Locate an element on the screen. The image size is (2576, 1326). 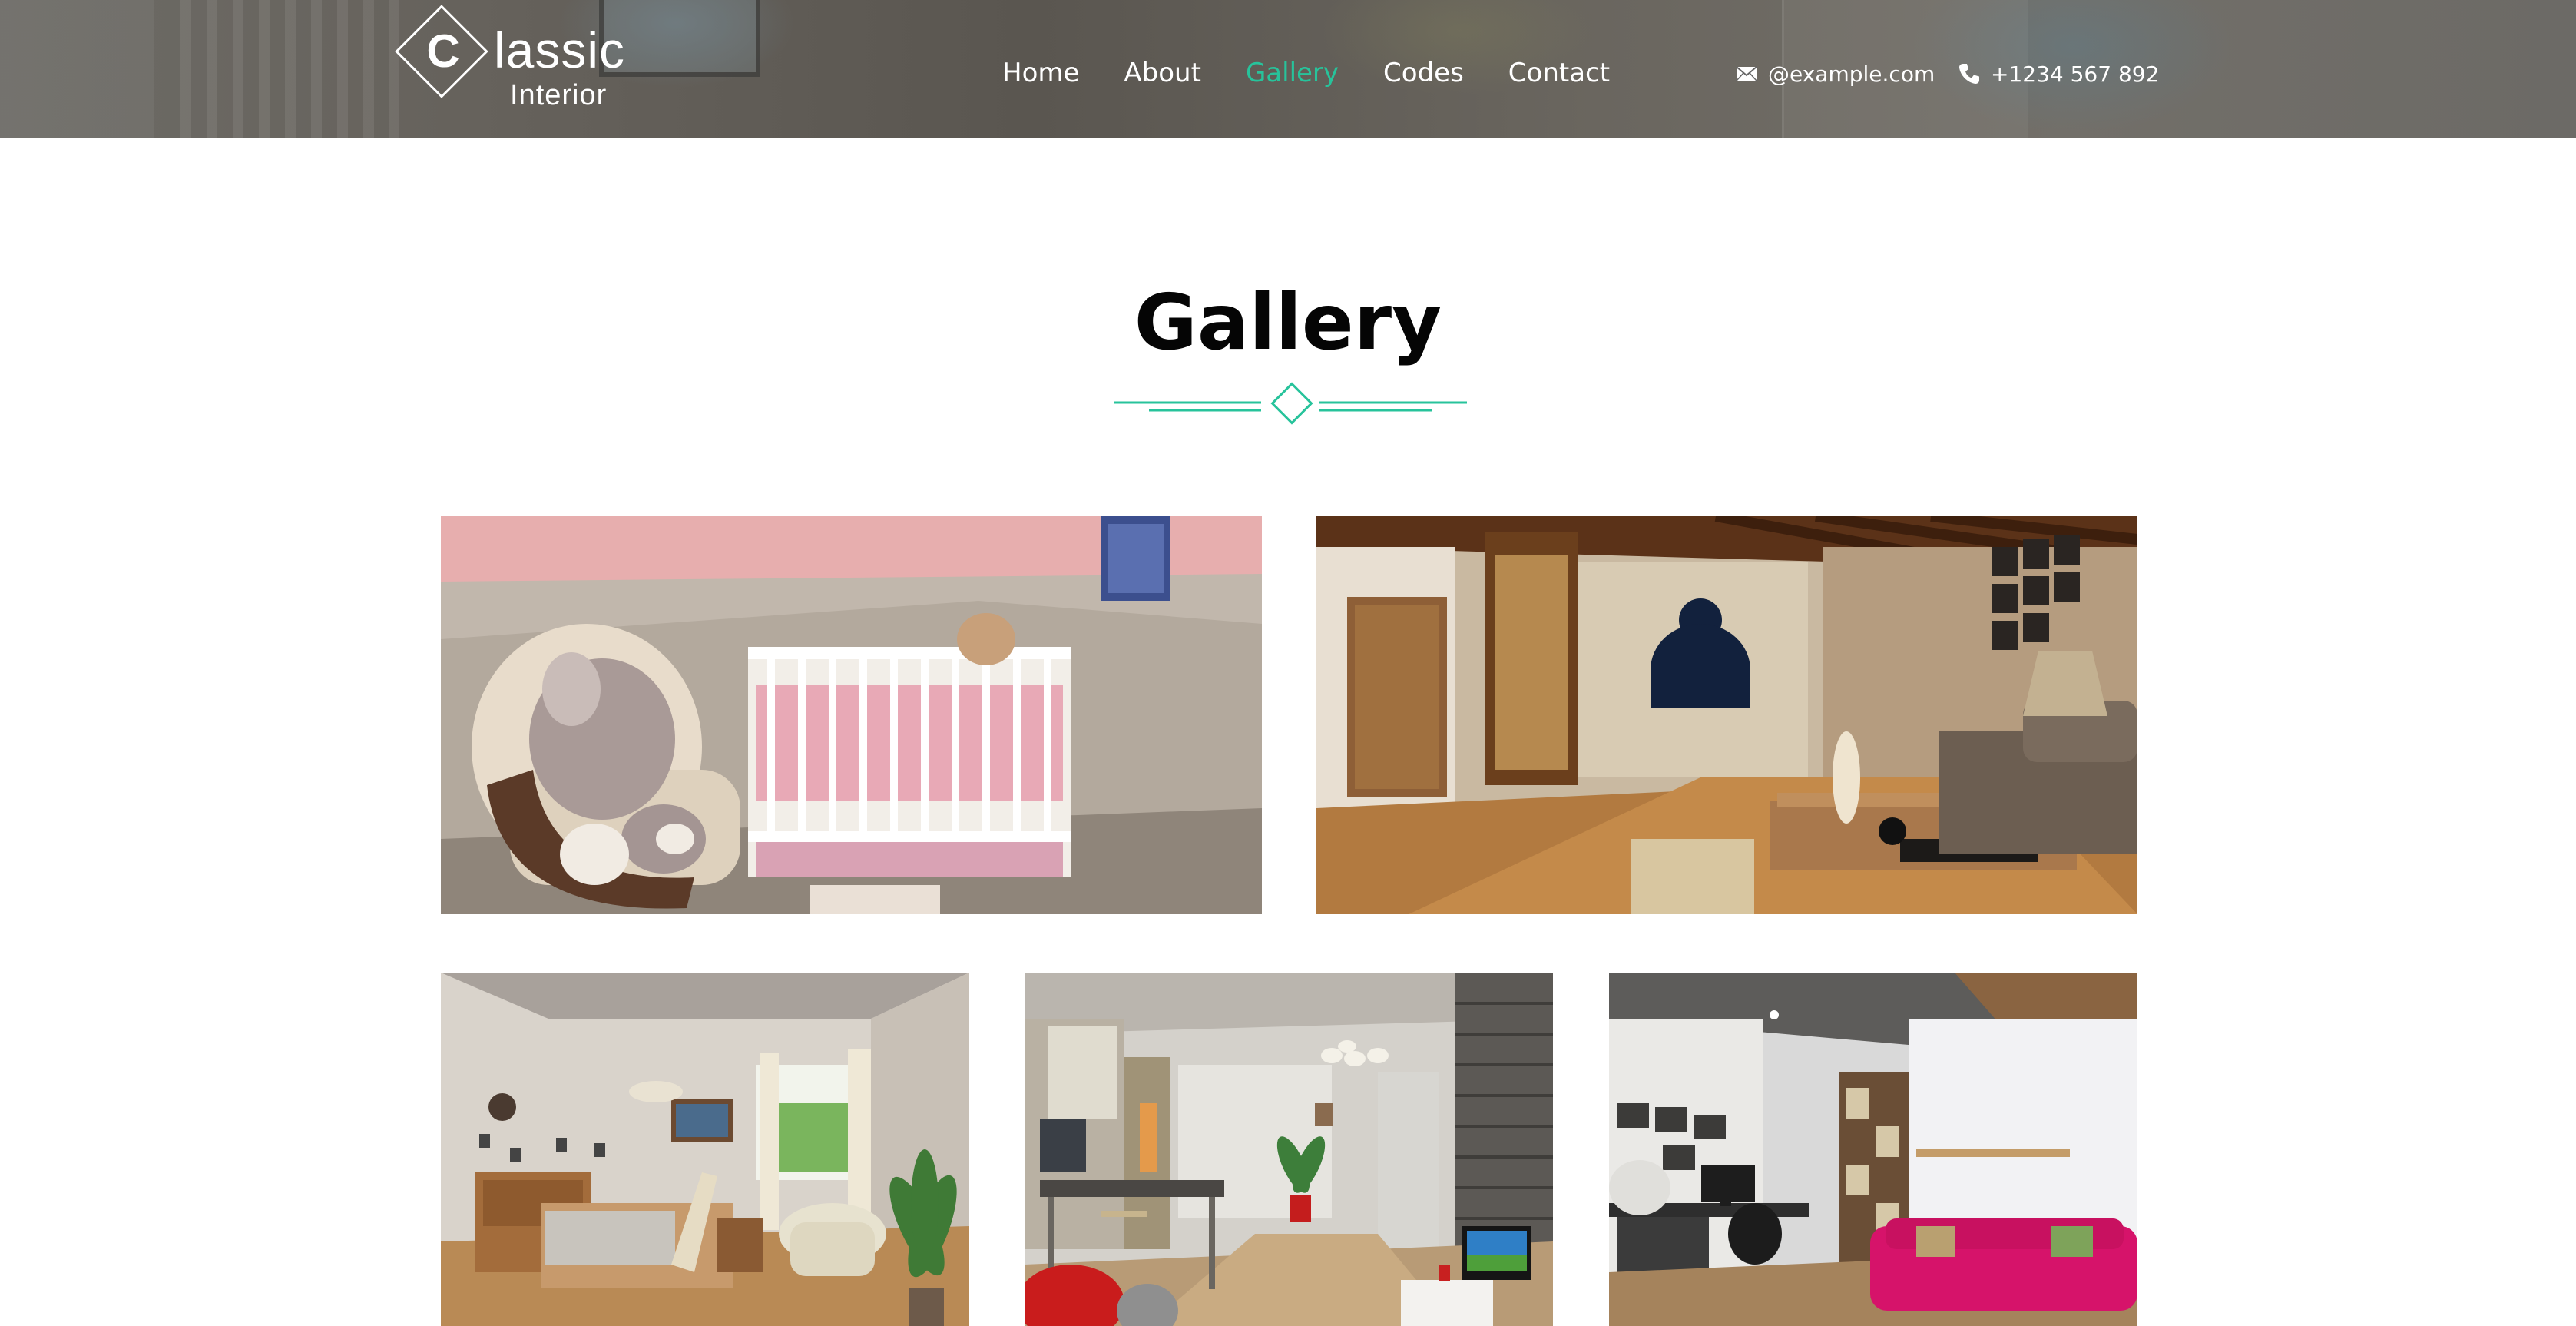
study-image is located at coordinates (1873, 1149).